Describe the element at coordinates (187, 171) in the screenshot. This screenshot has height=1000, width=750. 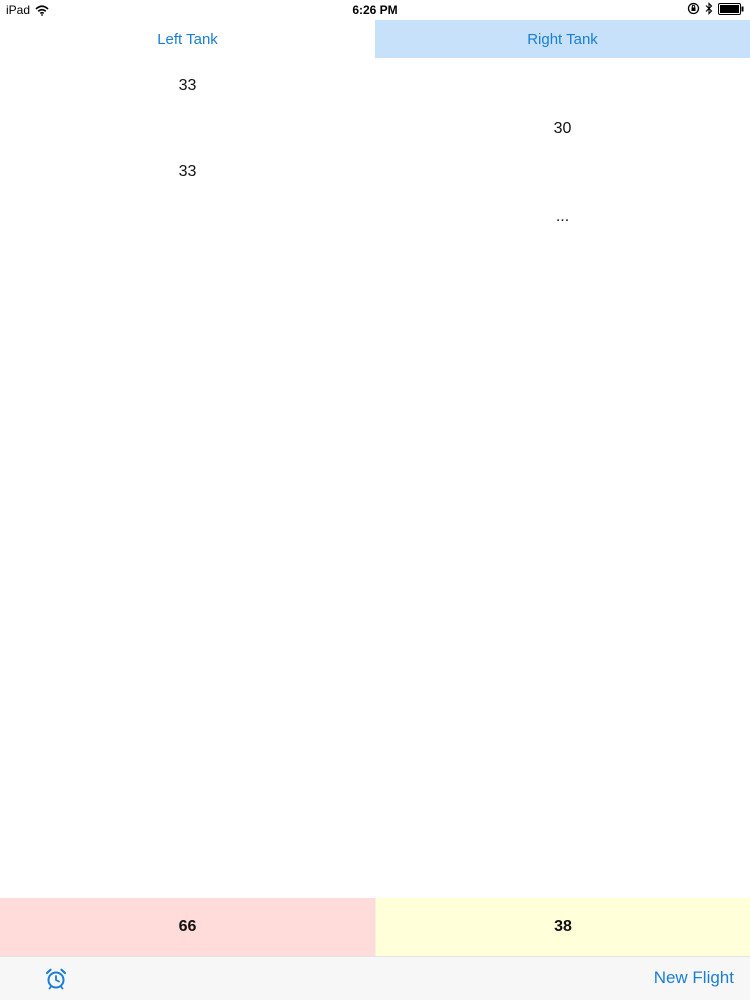
I see `left-reading-2: 33` at that location.